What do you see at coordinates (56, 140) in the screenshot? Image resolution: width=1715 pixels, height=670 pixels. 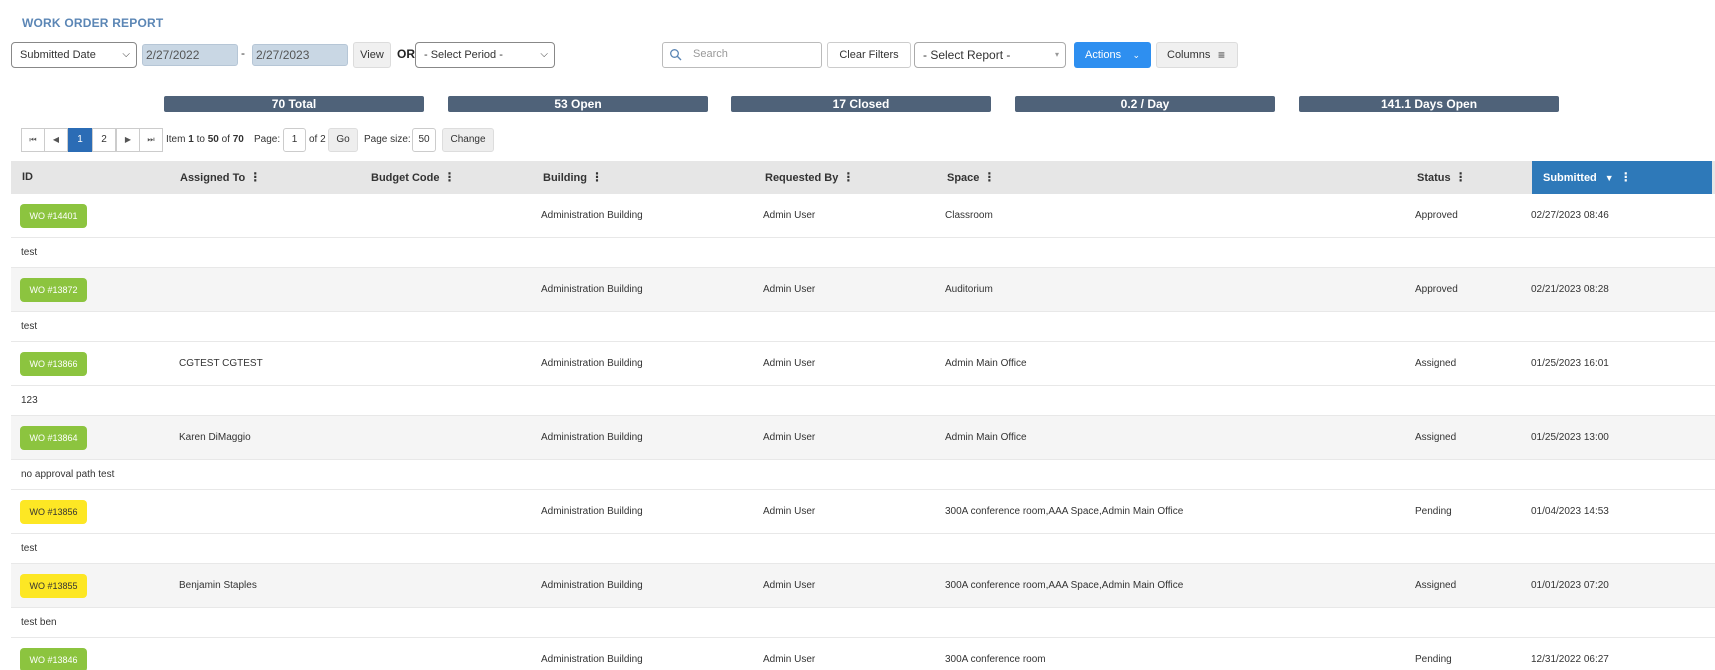 I see `prev-page-icon: ◀` at bounding box center [56, 140].